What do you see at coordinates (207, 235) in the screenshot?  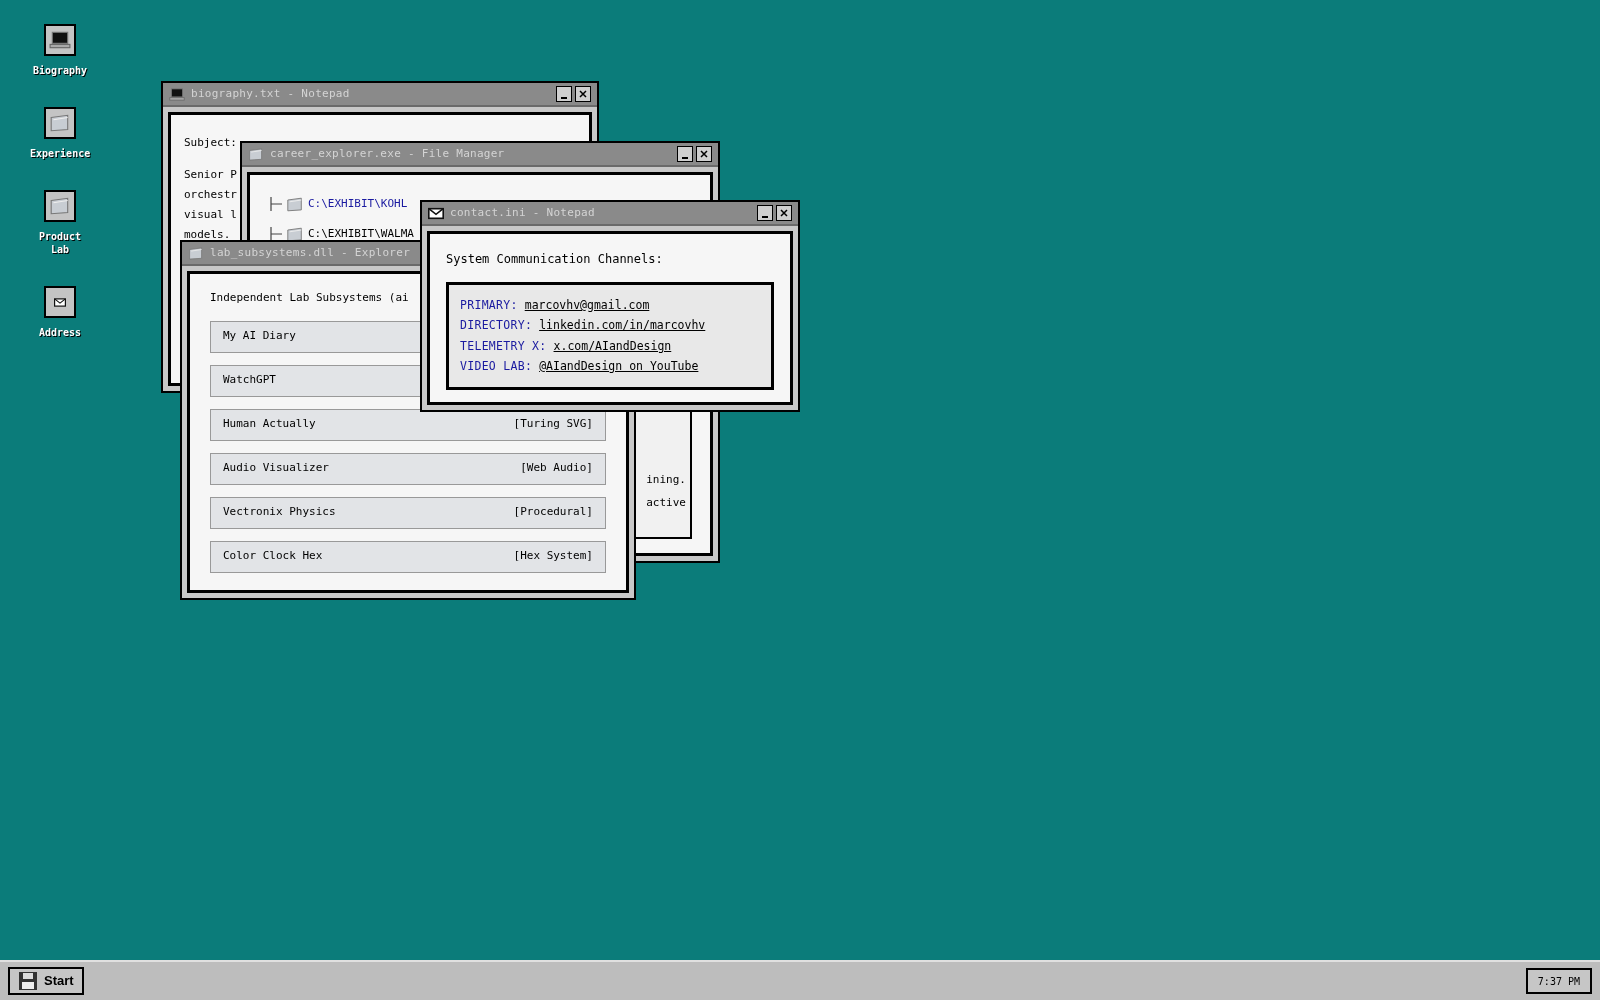 I see `text-line: models.` at bounding box center [207, 235].